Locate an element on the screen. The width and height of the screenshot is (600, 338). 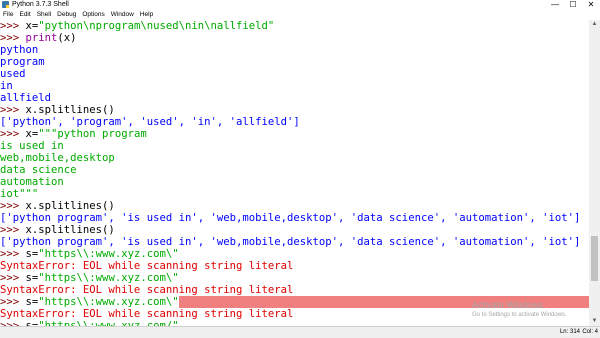
shell-text: in is located at coordinates (6, 86).